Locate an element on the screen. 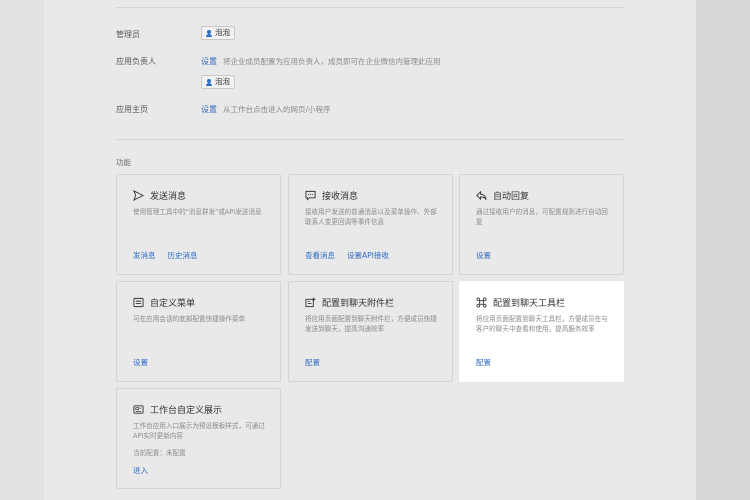  workbench-icon is located at coordinates (138, 409).